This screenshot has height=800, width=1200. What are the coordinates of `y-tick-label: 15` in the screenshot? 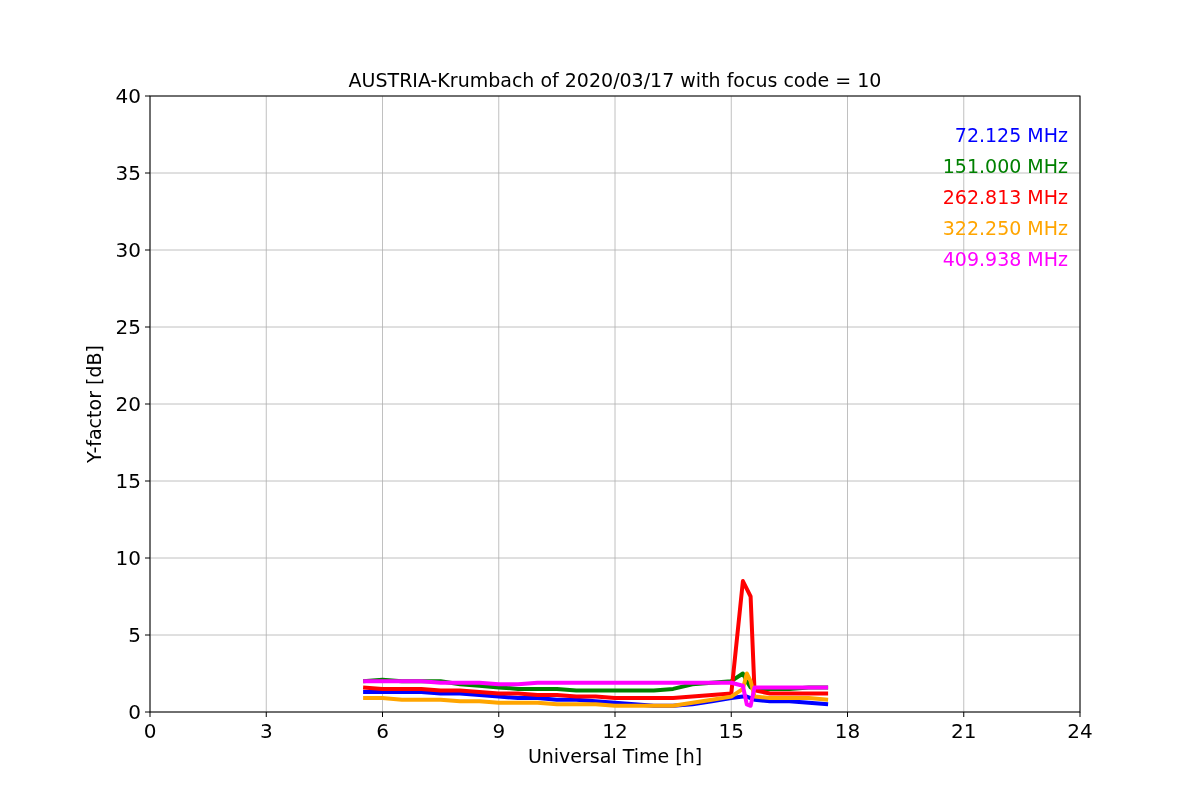 It's located at (128, 481).